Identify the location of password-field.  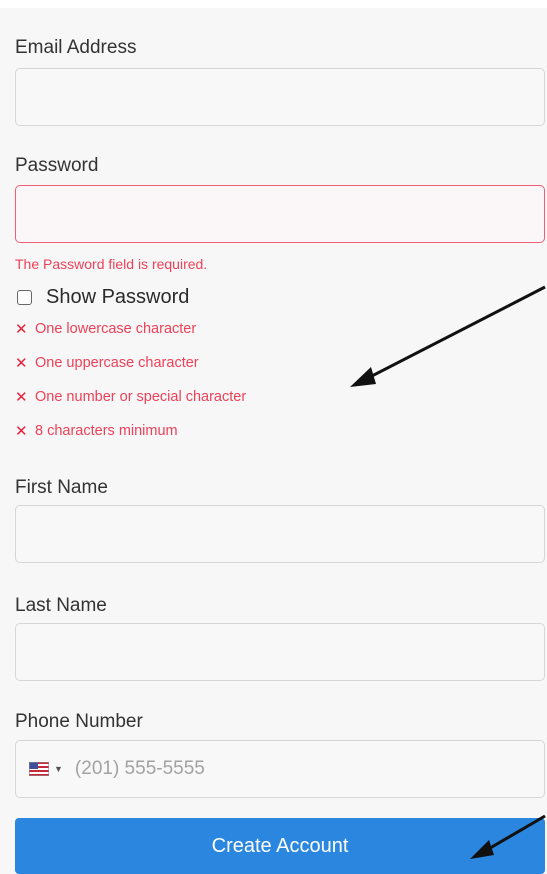
(280, 214).